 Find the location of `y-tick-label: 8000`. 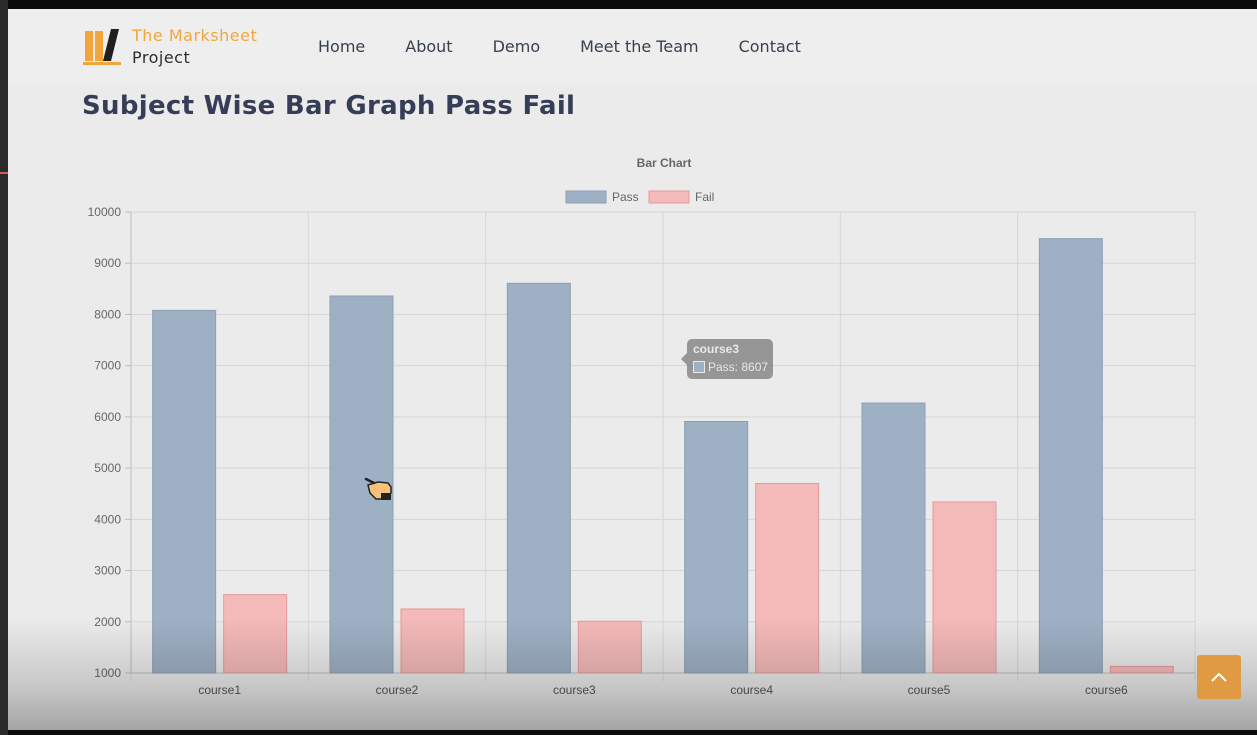

y-tick-label: 8000 is located at coordinates (107, 314).